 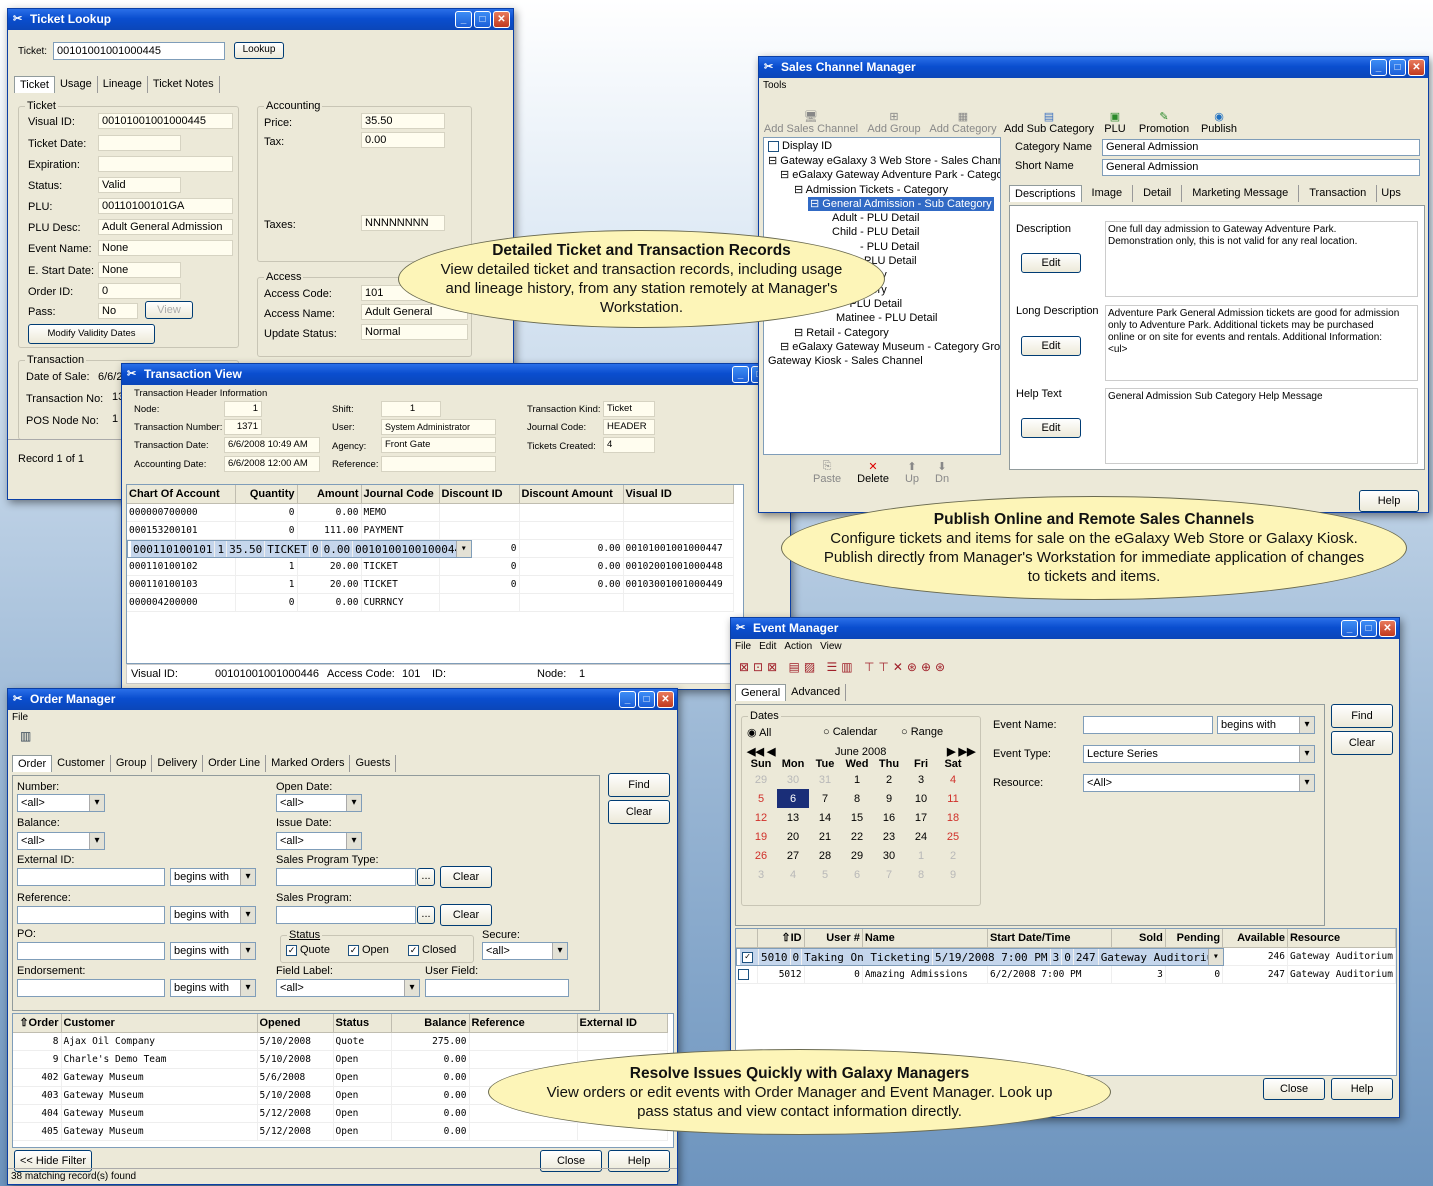 I want to click on tab-usage: Usage, so click(x=76, y=84).